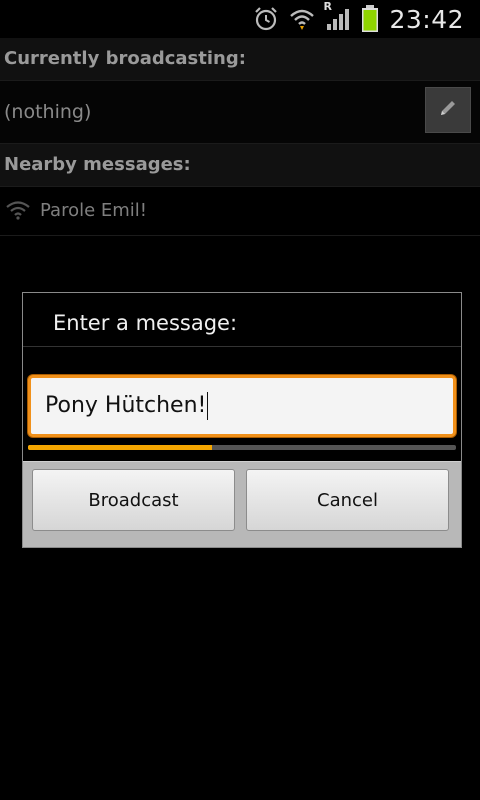  Describe the element at coordinates (240, 112) in the screenshot. I see `current-broadcast-row: (nothing)` at that location.